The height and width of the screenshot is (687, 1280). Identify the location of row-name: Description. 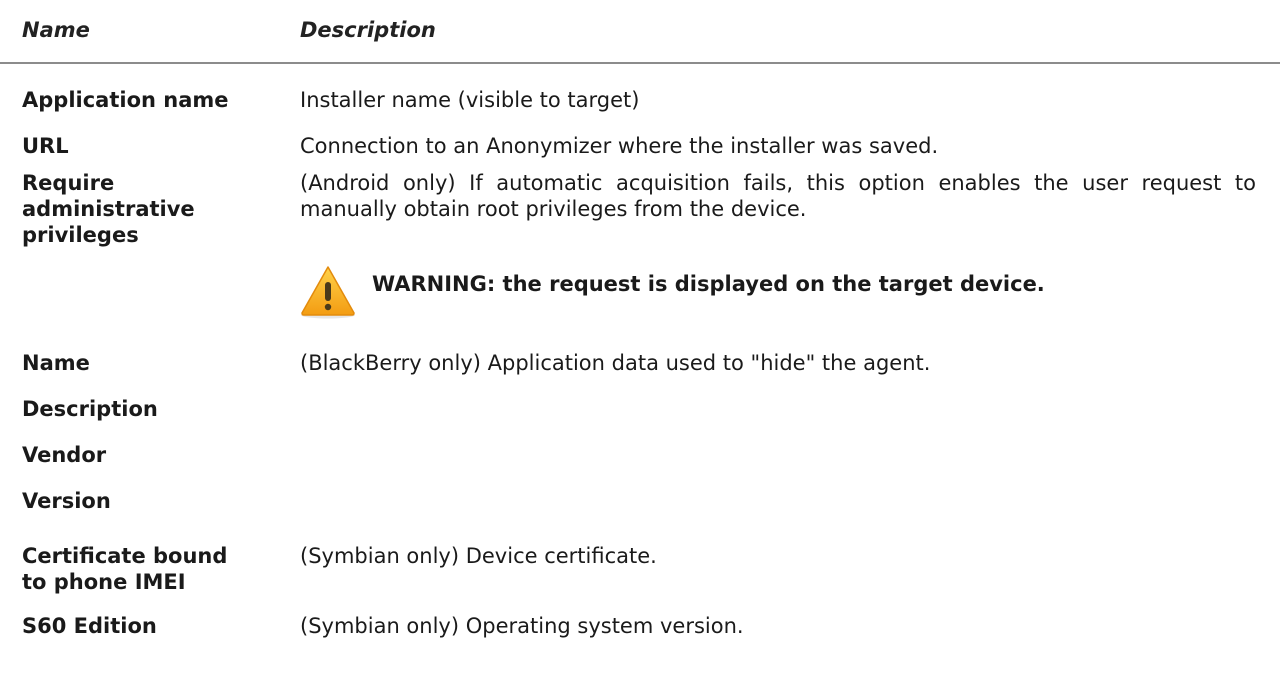
(153, 409).